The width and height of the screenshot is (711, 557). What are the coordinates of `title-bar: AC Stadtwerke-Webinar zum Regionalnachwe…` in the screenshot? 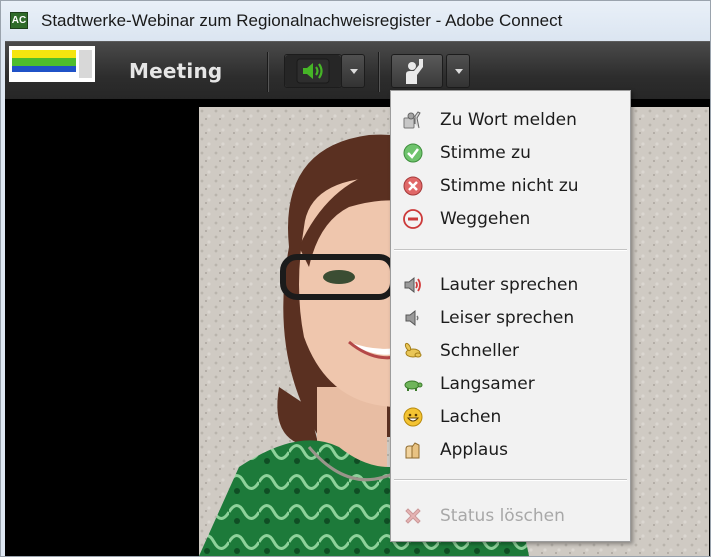 It's located at (355, 21).